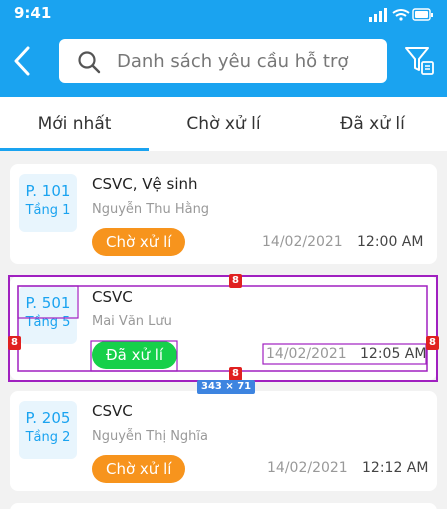  I want to click on floor-label: Tầng 5, so click(48, 322).